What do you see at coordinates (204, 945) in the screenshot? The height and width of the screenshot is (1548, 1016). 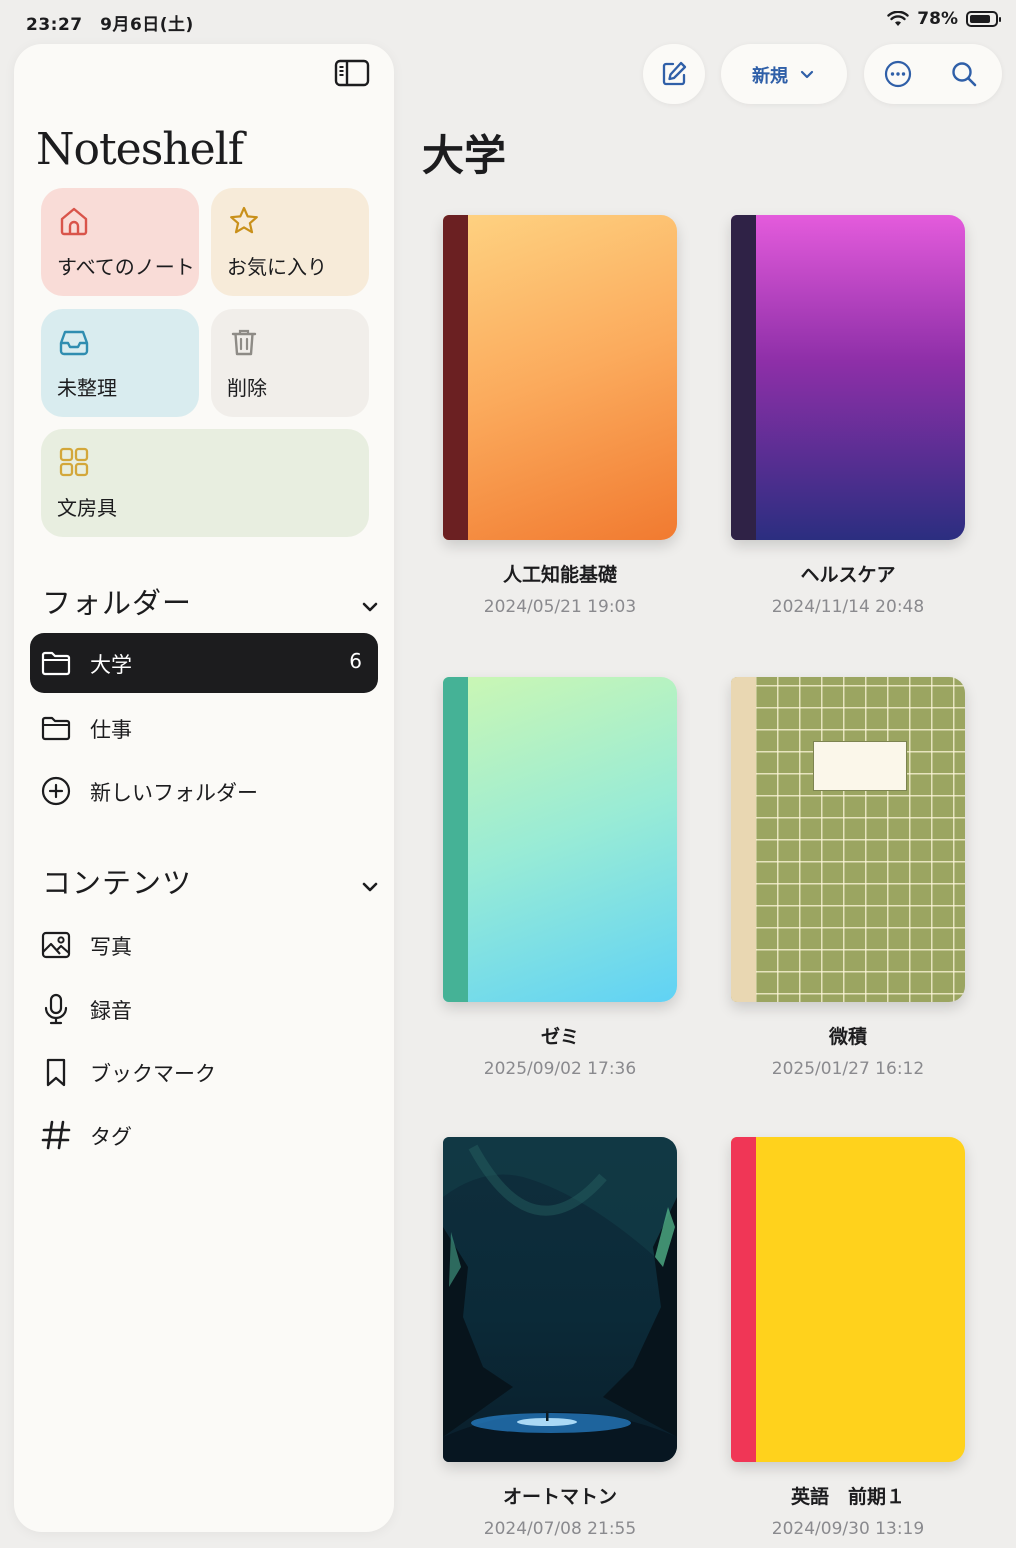 I see `content-item-photos: 写真` at bounding box center [204, 945].